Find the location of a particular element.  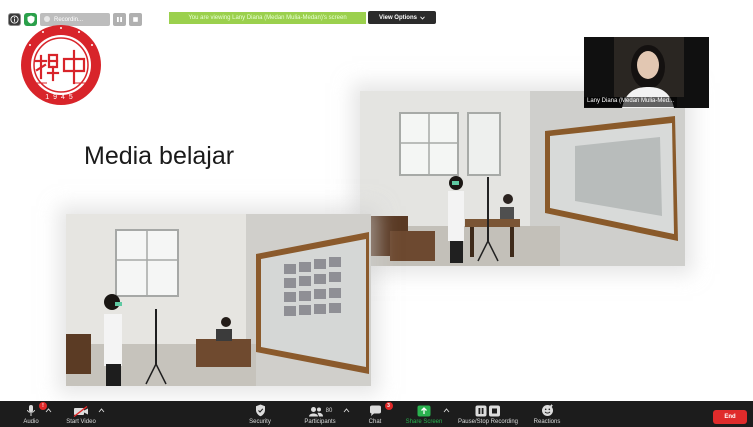

pause-stop-recording-label: Pause/Stop Recording is located at coordinates (488, 422).